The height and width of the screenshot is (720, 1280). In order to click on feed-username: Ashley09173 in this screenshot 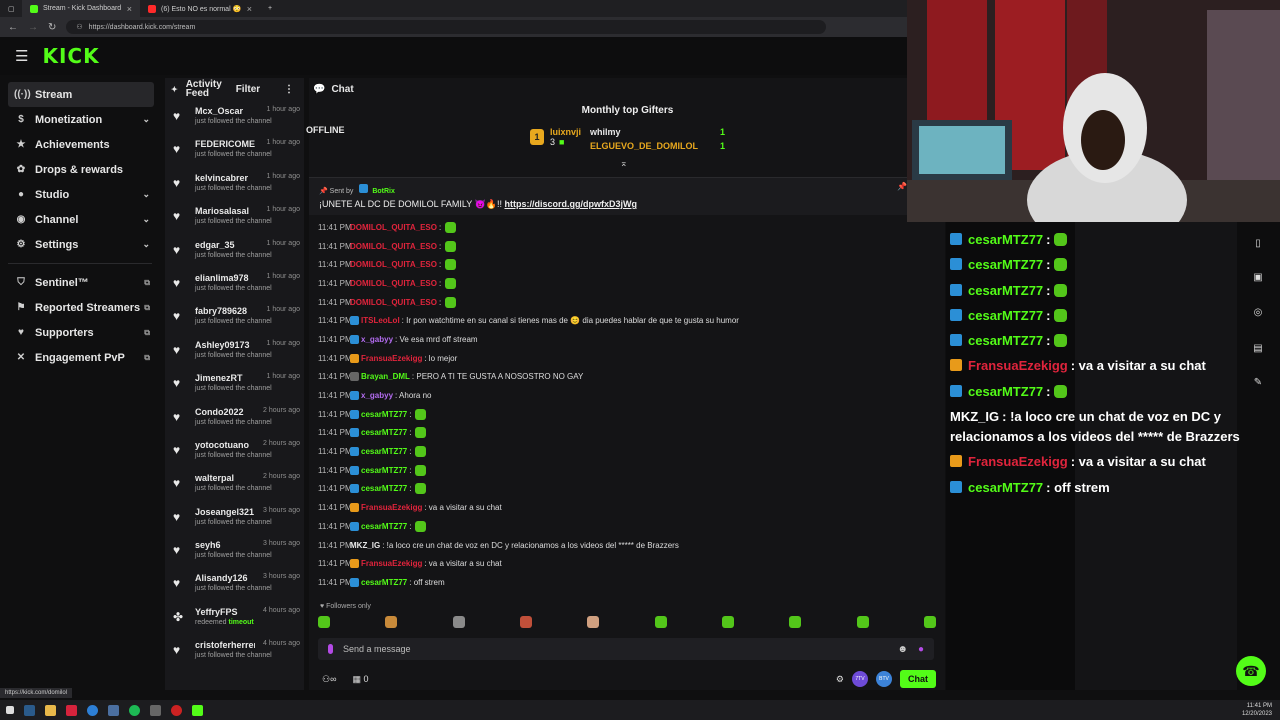, I will do `click(222, 345)`.